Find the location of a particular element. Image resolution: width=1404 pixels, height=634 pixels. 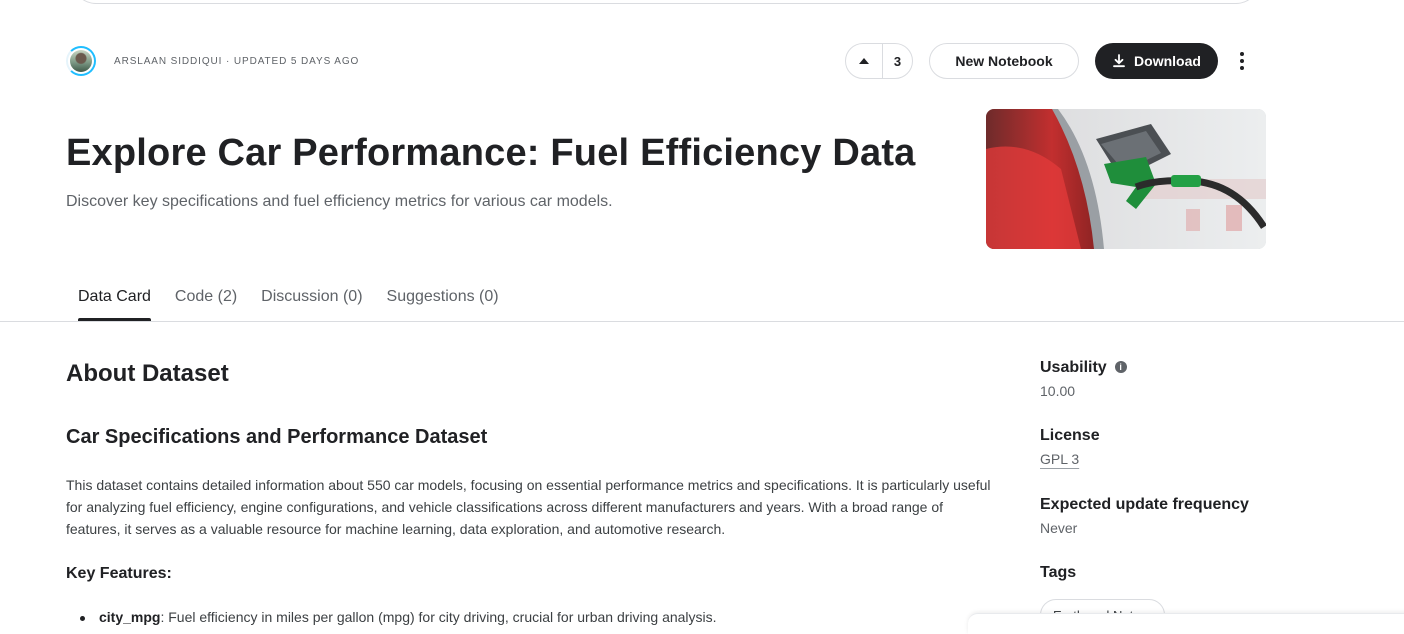

usability-label-text: Usability is located at coordinates (1073, 367).